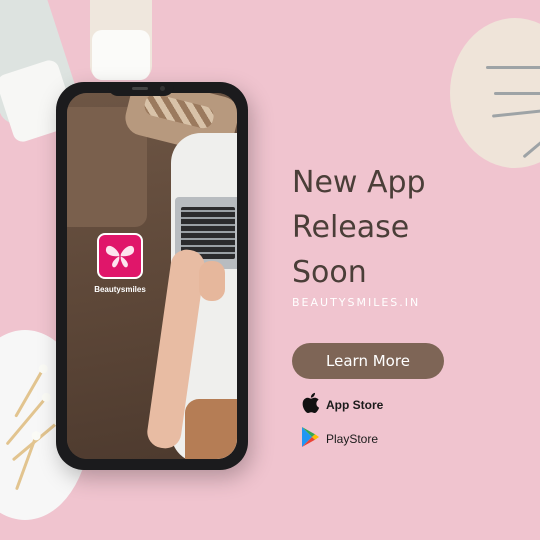 The height and width of the screenshot is (540, 540). I want to click on app-store-link: App Store, so click(341, 405).